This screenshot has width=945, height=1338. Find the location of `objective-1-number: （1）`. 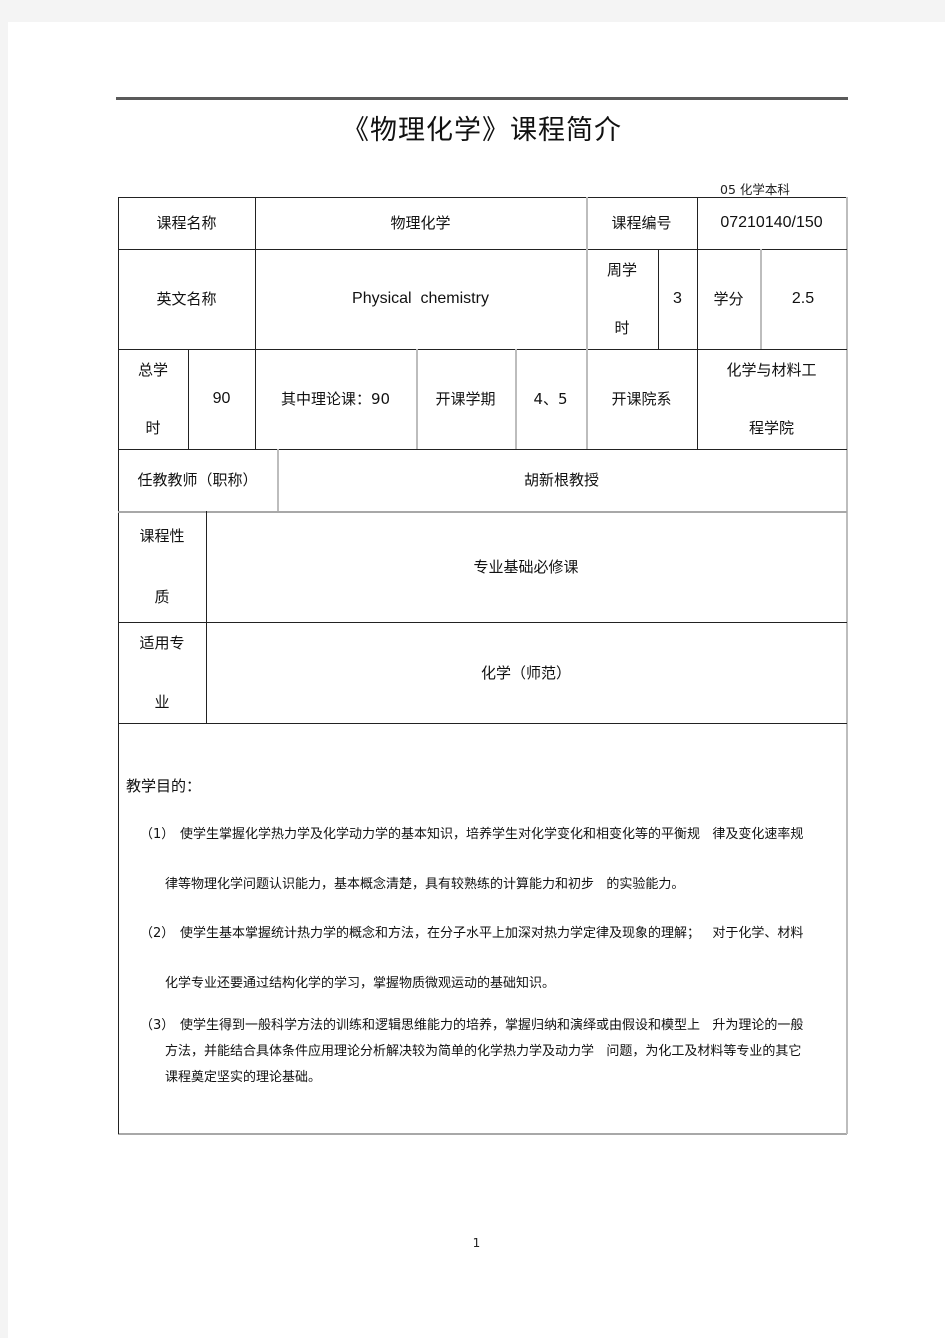

objective-1-number: （1） is located at coordinates (157, 834).